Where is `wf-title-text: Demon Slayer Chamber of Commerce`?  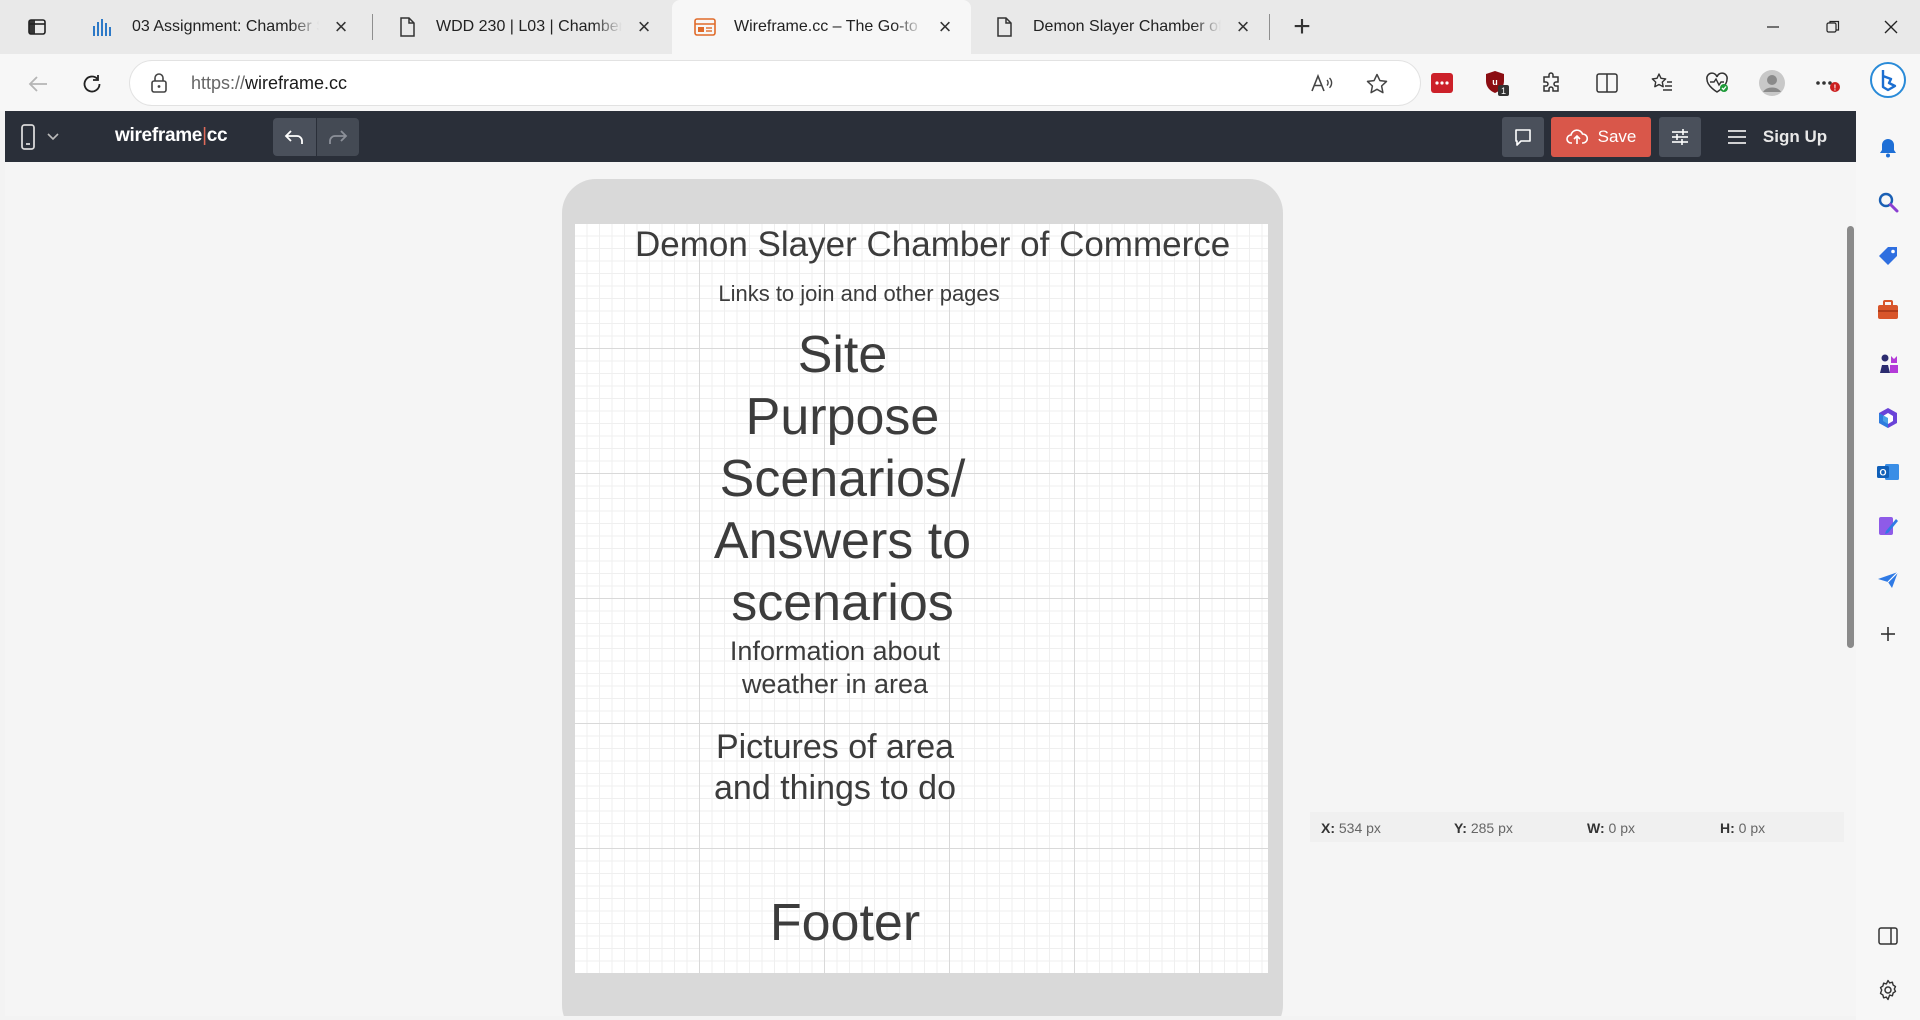
wf-title-text: Demon Slayer Chamber of Commerce is located at coordinates (932, 245).